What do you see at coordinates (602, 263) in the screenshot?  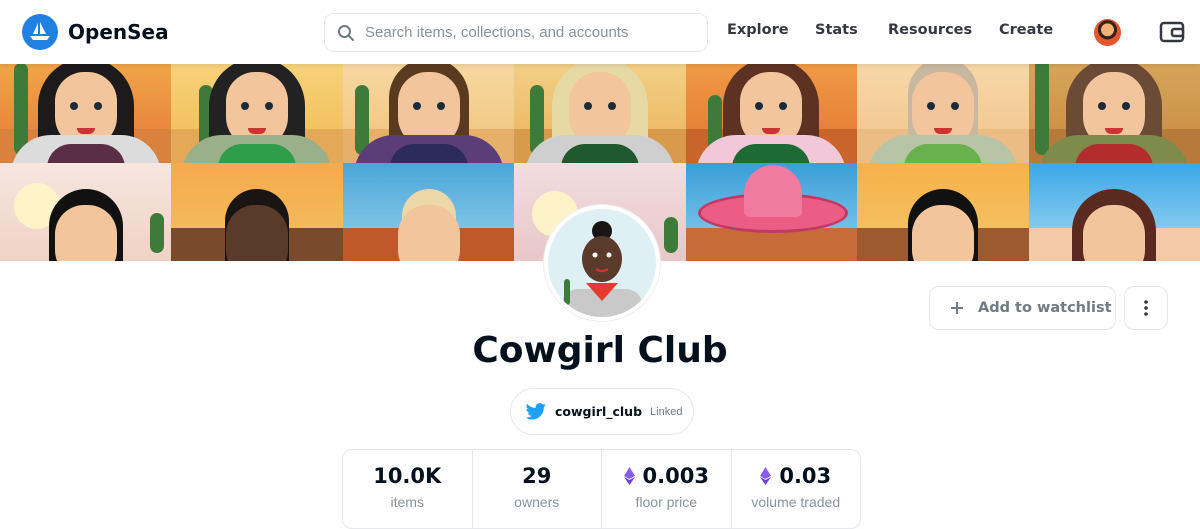 I see `collection-avatar` at bounding box center [602, 263].